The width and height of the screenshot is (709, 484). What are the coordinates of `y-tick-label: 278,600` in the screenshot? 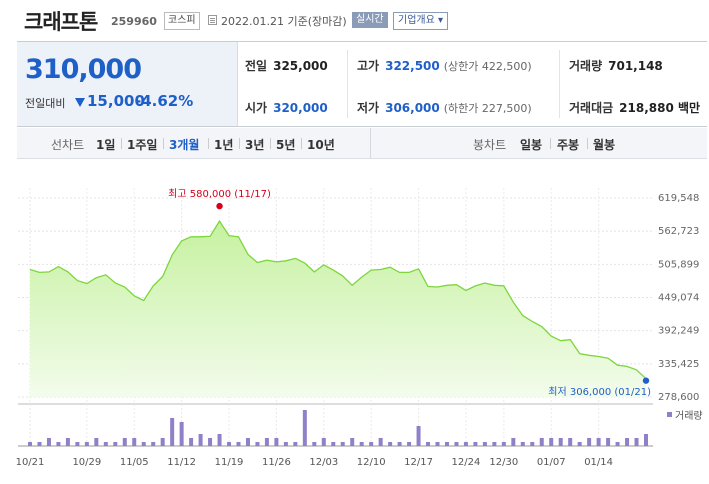 It's located at (678, 397).